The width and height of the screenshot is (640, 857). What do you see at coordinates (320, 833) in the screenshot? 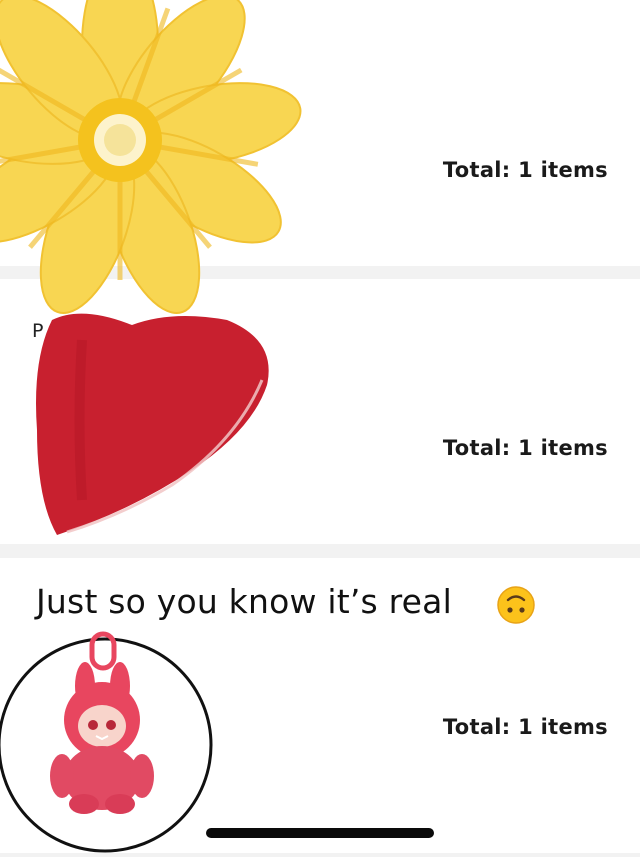
I see `home-indicator` at bounding box center [320, 833].